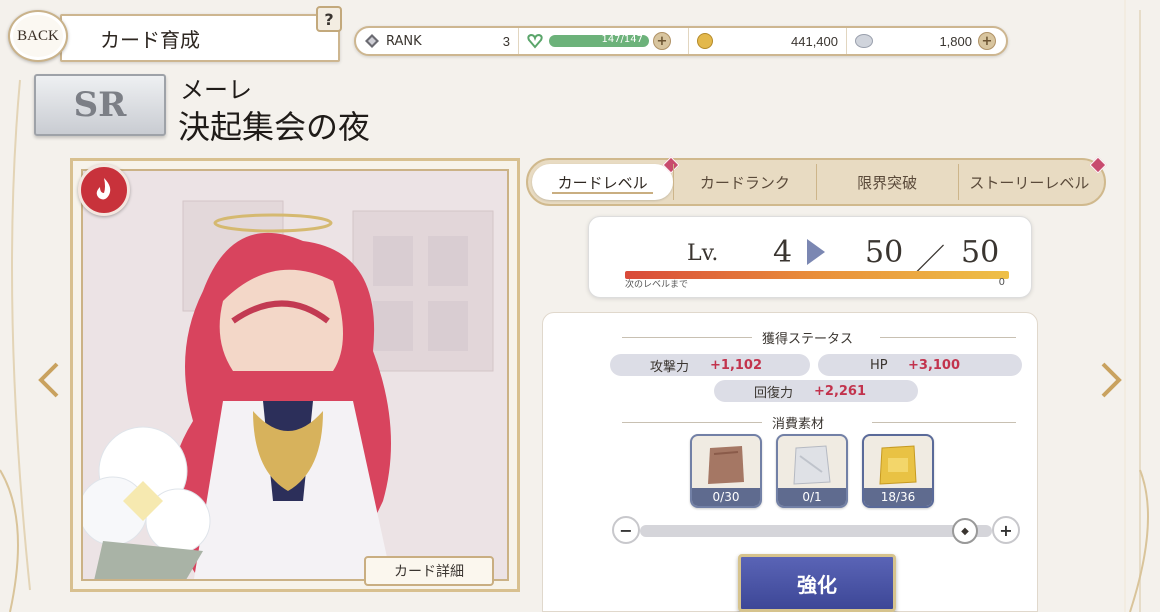 The height and width of the screenshot is (612, 1160). Describe the element at coordinates (736, 365) in the screenshot. I see `stat-value: +1,102` at that location.